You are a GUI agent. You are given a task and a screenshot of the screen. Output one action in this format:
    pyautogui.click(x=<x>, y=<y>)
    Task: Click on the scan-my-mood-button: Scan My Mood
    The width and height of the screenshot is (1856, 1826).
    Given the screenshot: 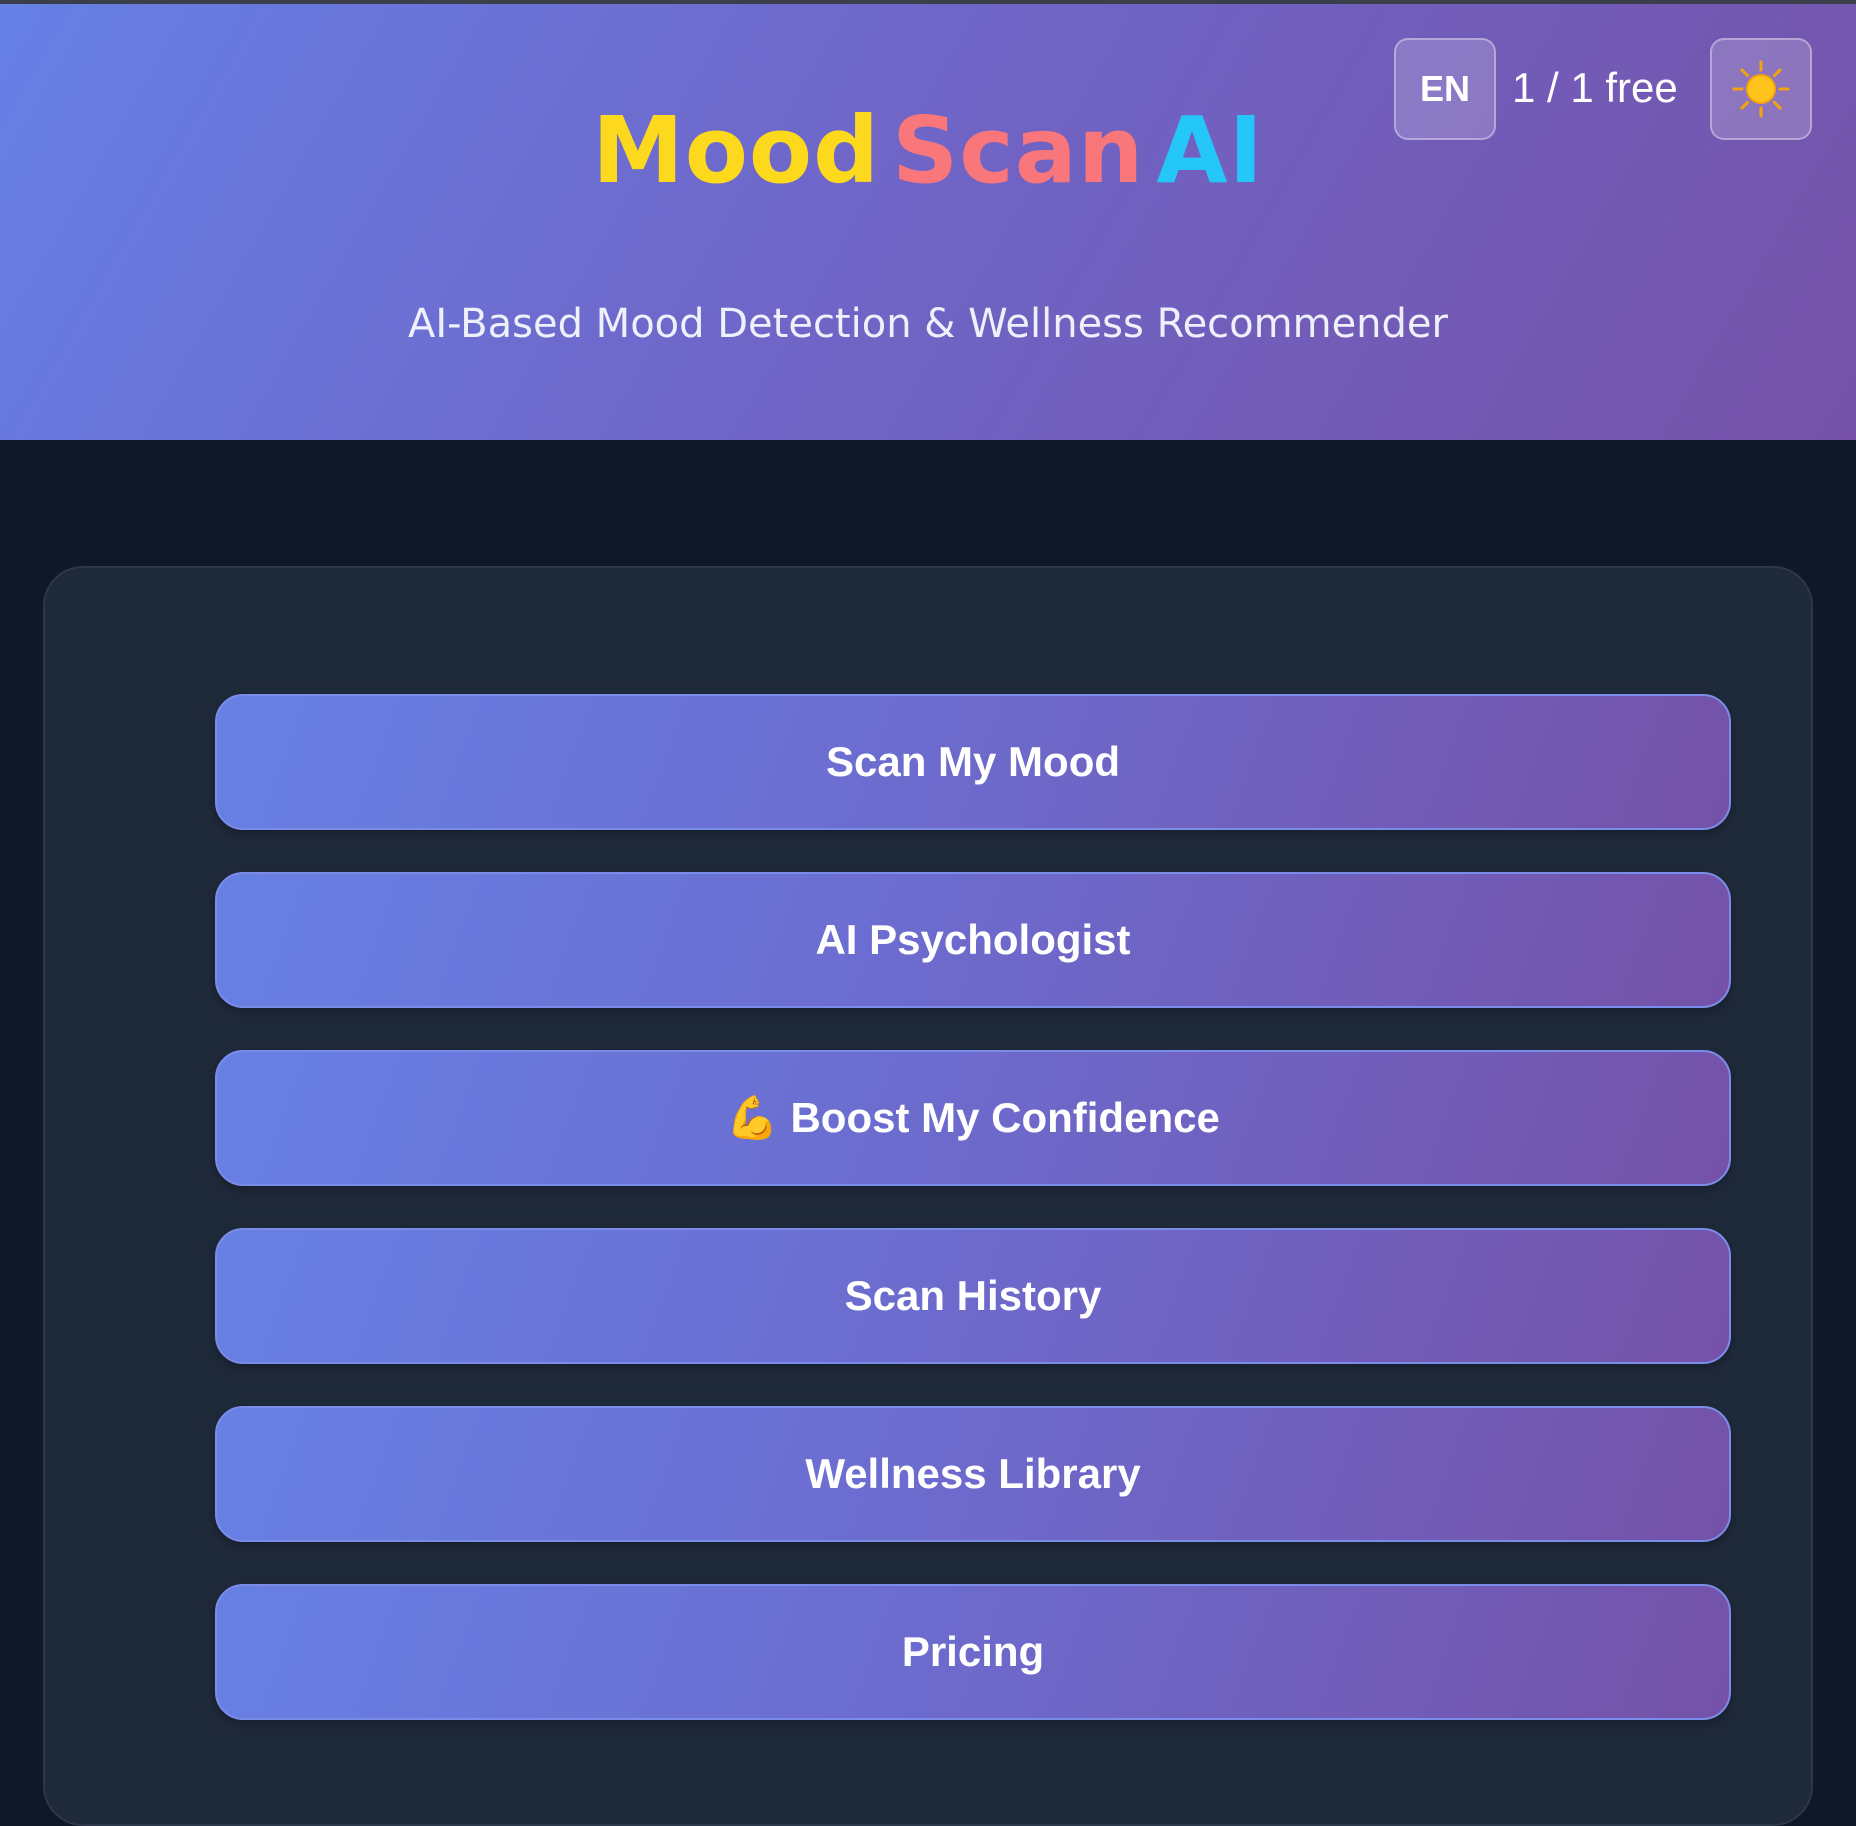 What is the action you would take?
    pyautogui.click(x=973, y=762)
    